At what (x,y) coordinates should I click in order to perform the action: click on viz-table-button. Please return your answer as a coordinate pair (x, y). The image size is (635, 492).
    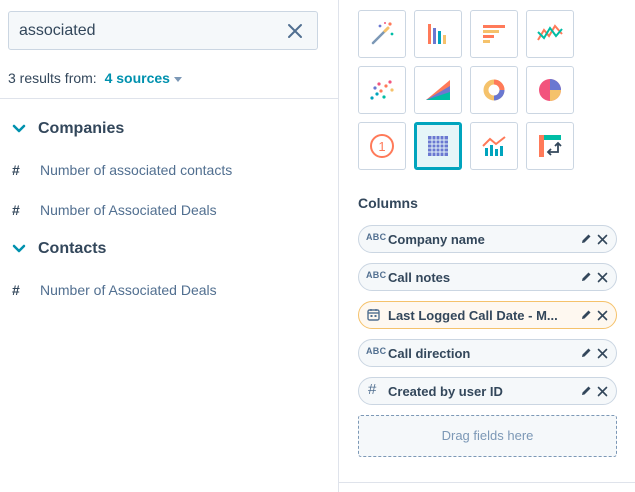
    Looking at the image, I should click on (438, 146).